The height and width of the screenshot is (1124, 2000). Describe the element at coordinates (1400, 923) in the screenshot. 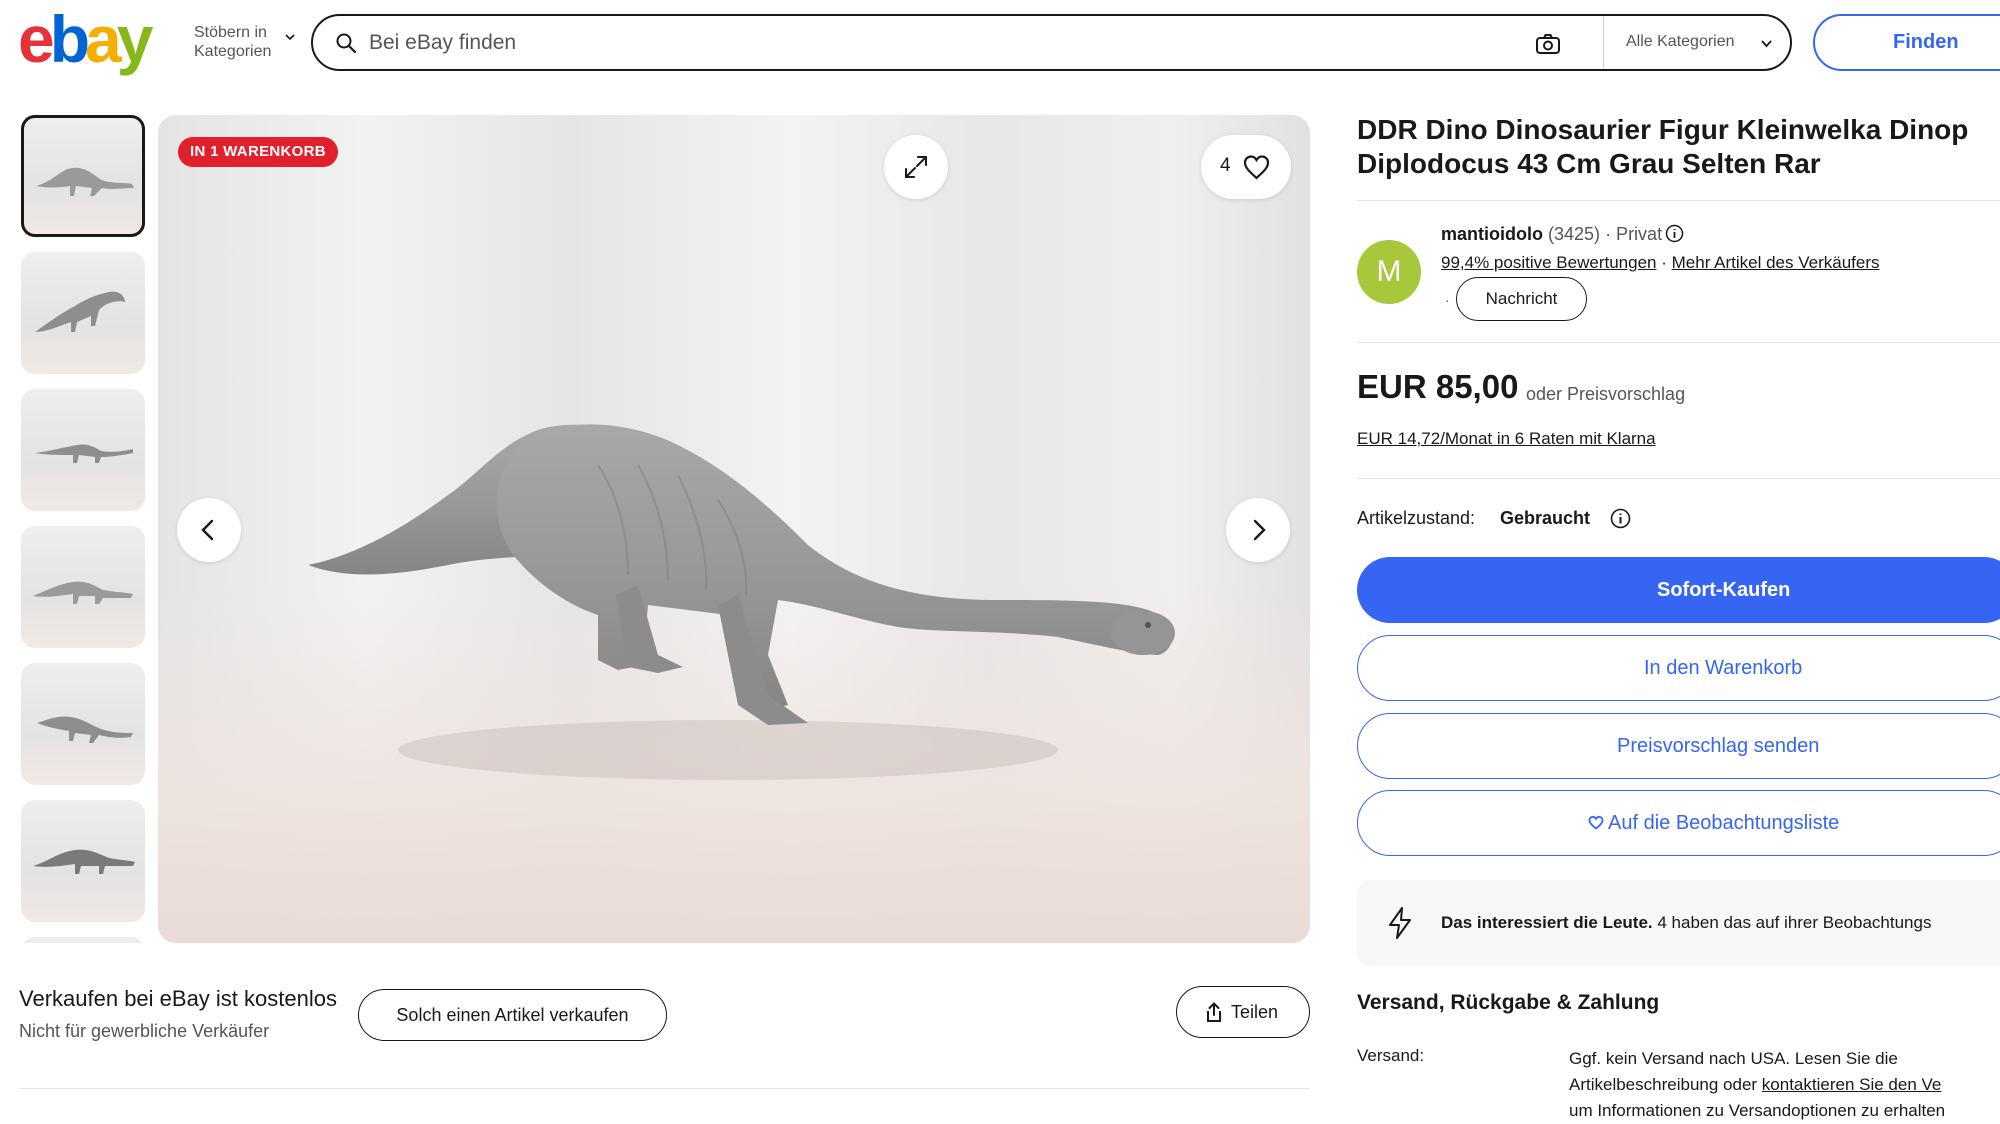

I see `bolt-icon` at that location.